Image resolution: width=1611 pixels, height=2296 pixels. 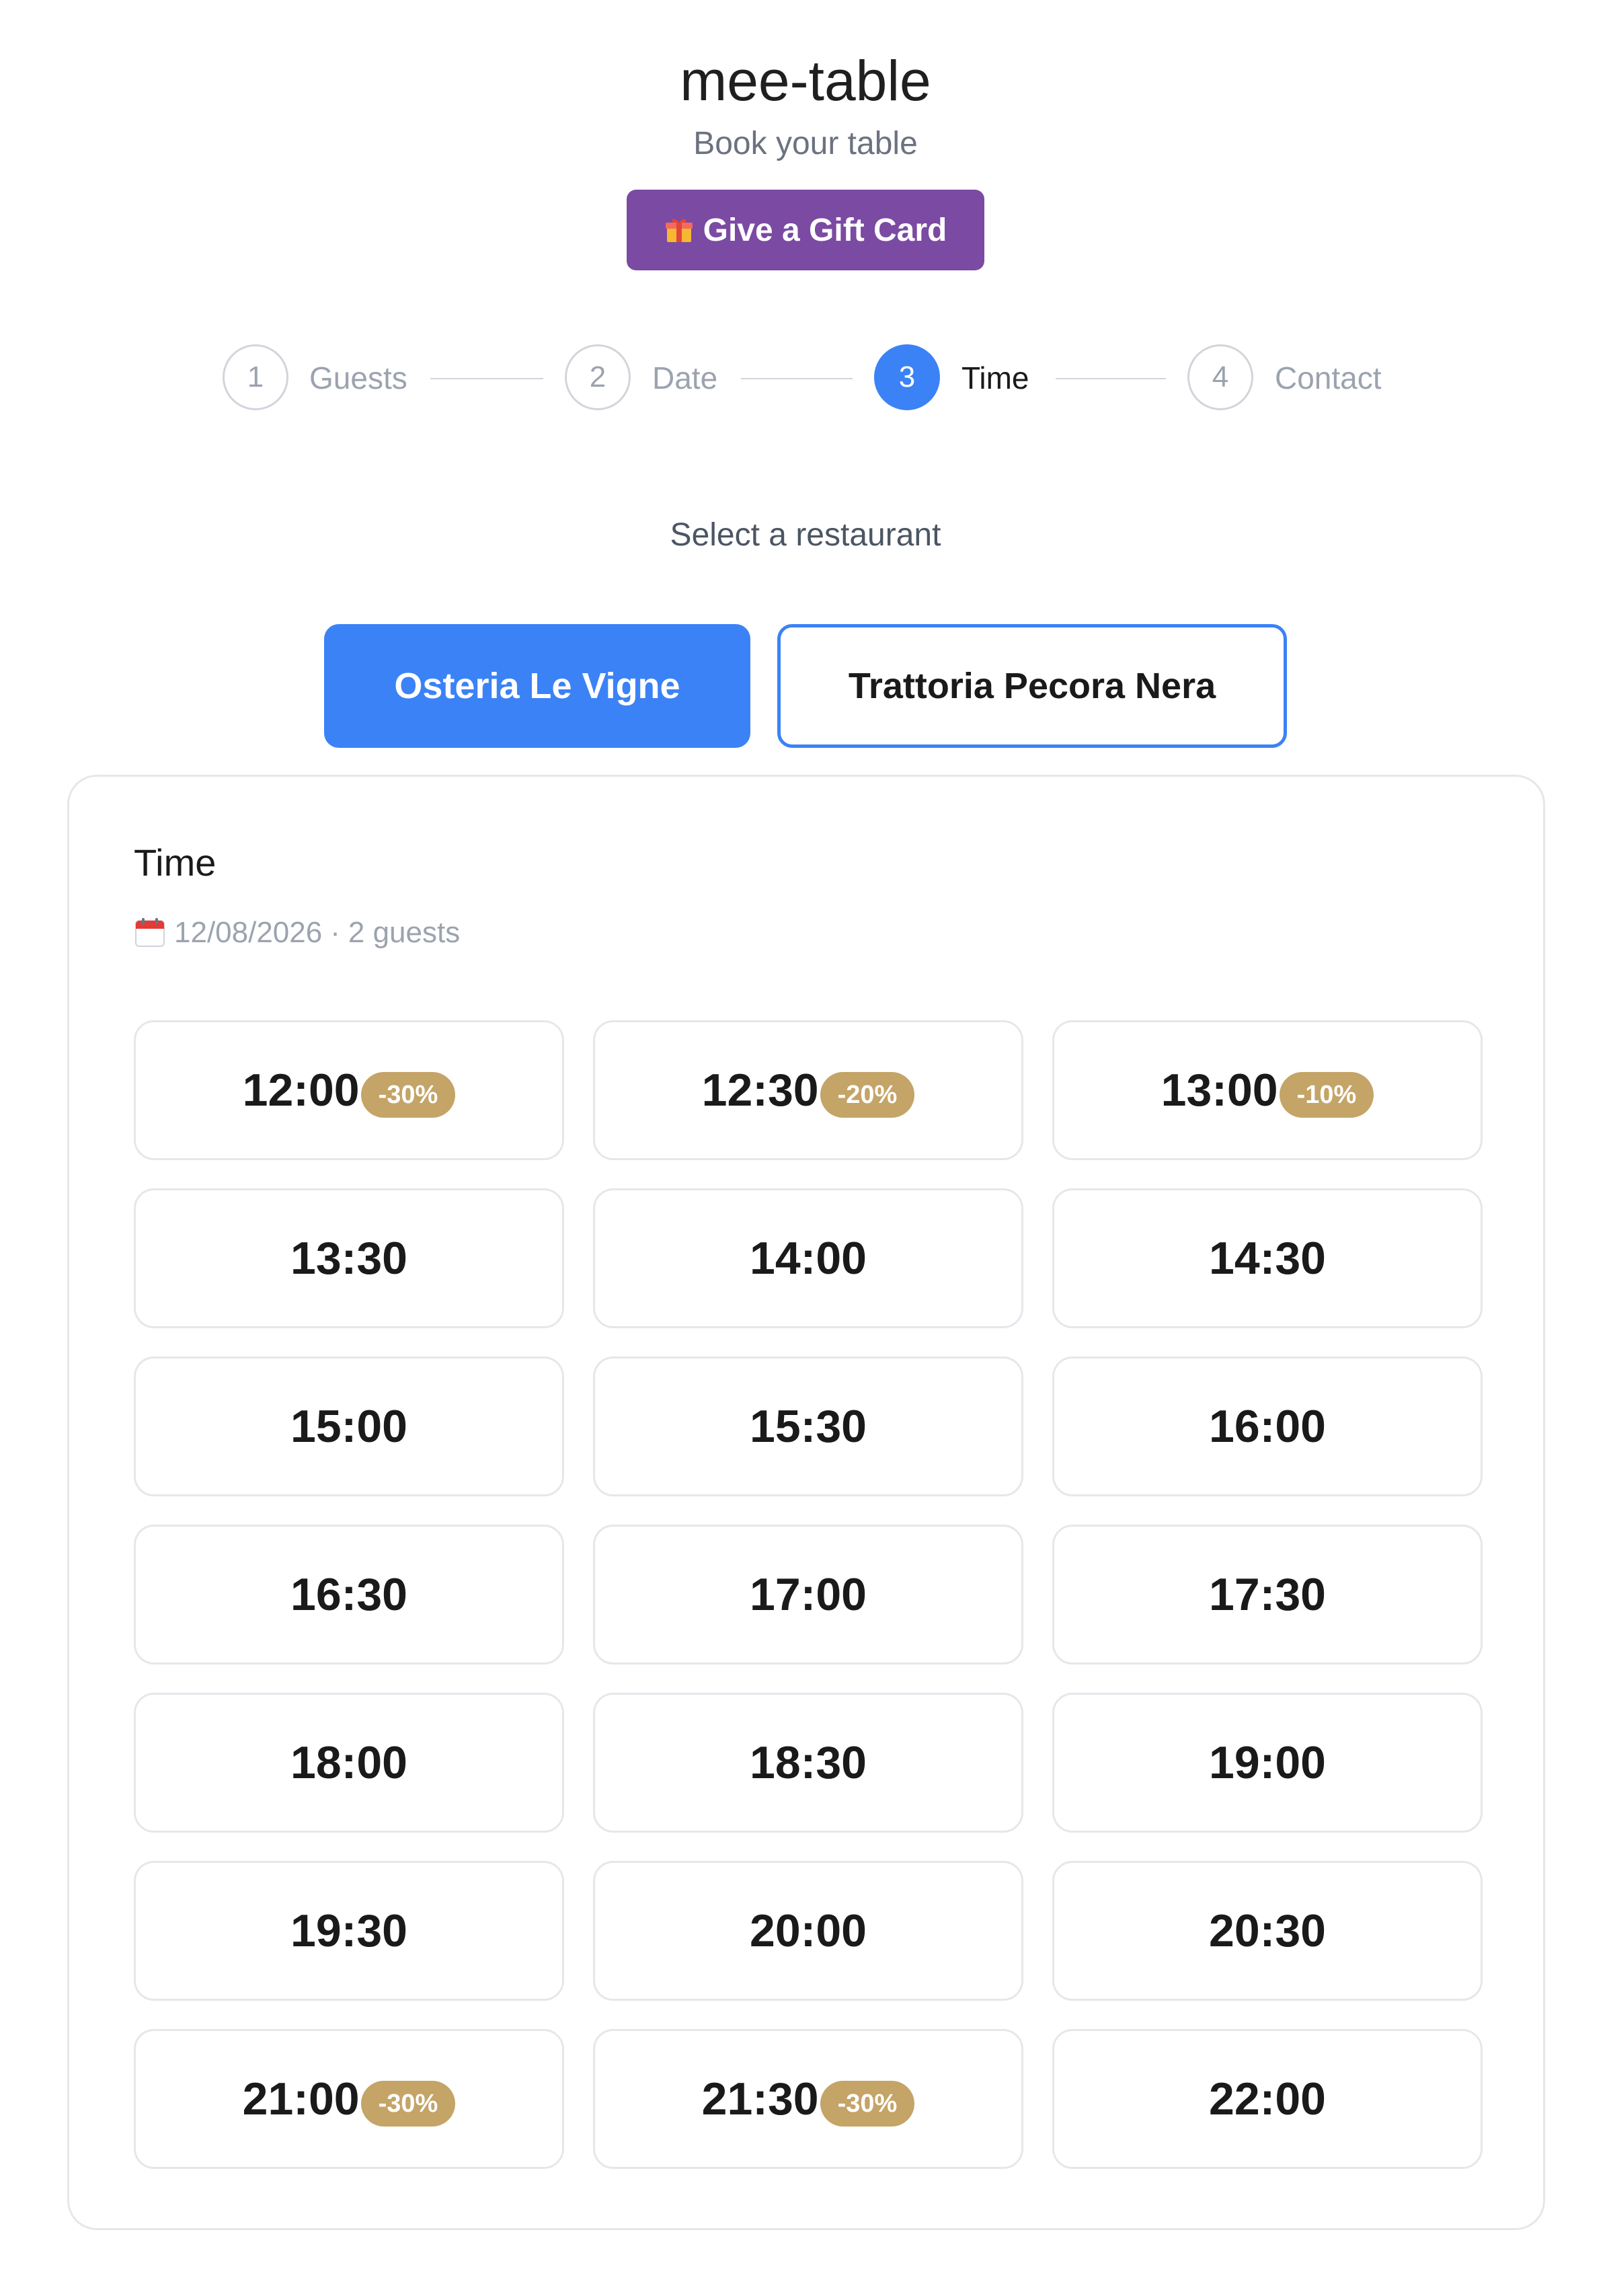 I want to click on discount-badge: -10%, so click(x=1326, y=1095).